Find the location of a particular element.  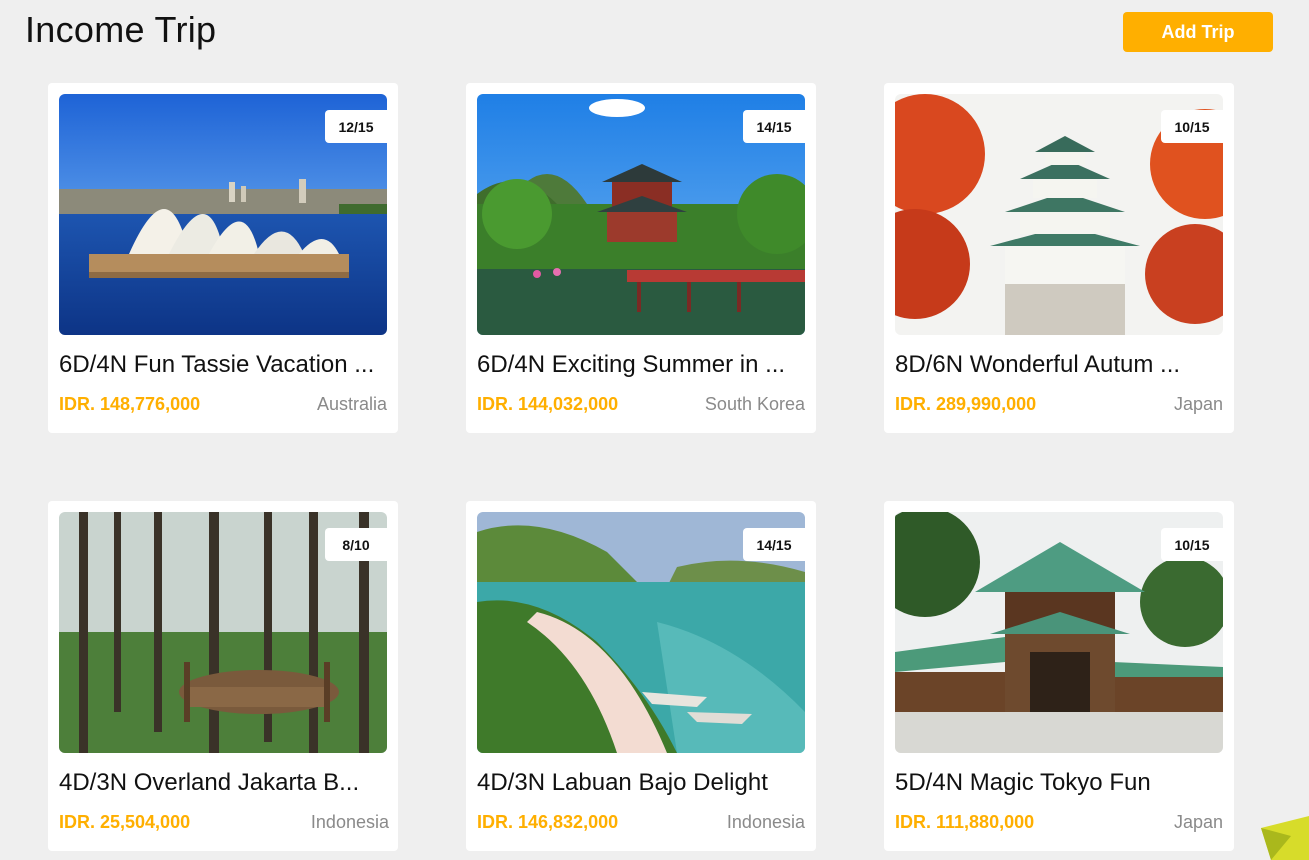

trip-price: IDR. 25,504,000 is located at coordinates (125, 822).